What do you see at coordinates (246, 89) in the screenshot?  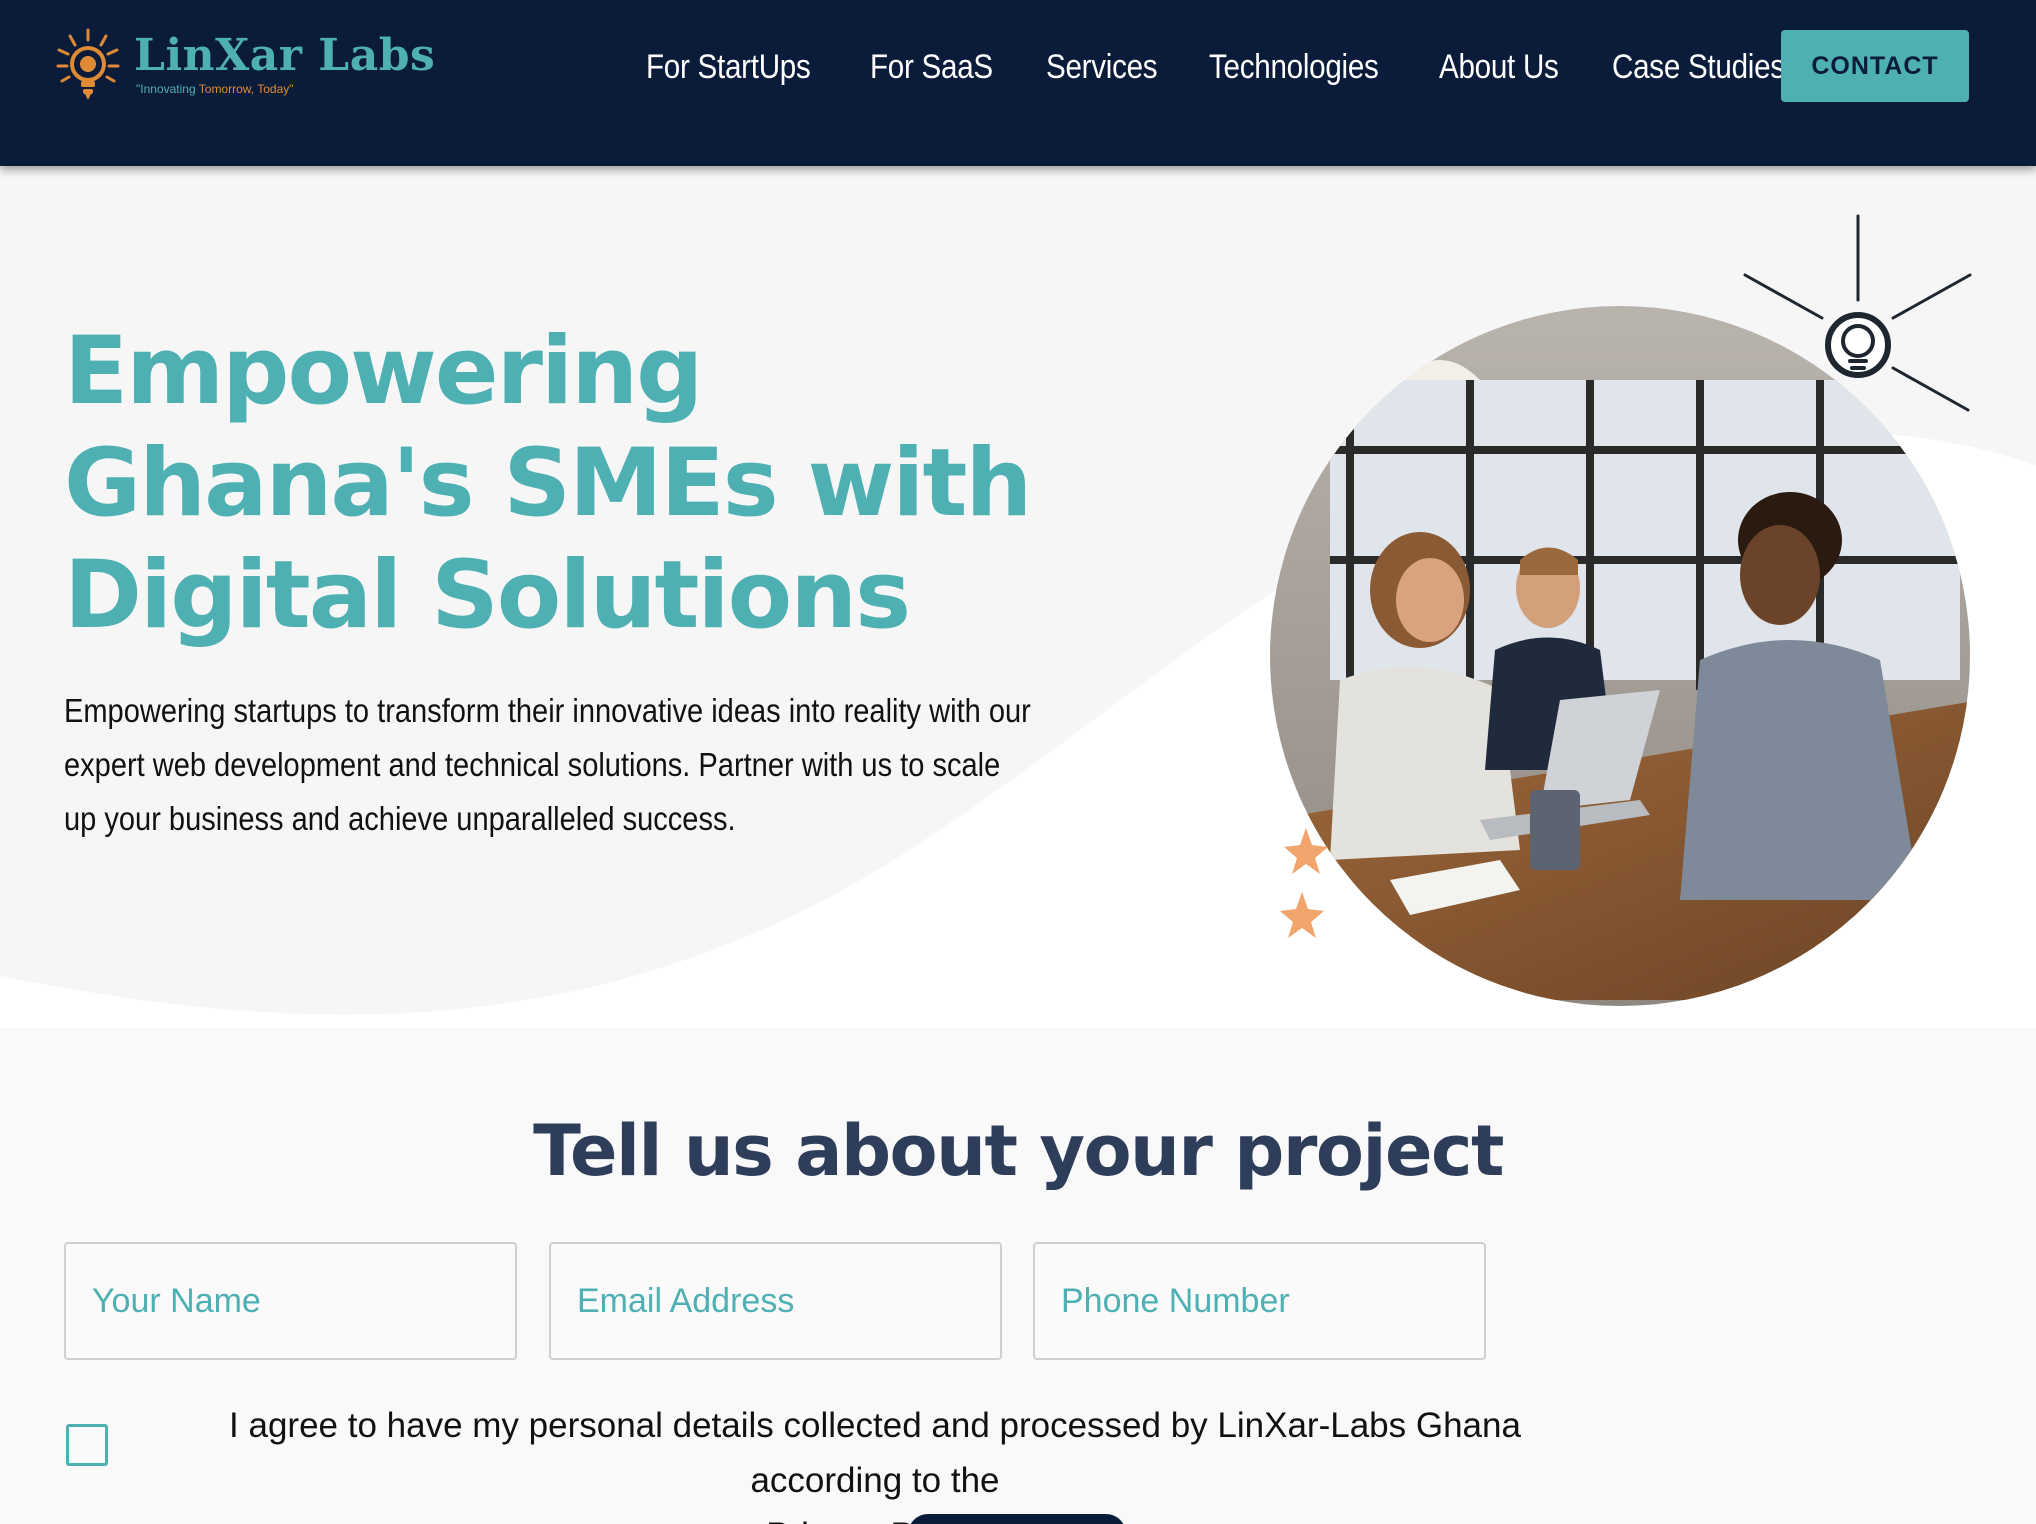 I see `logo-tagline-part2: Tomorrow, Today"` at bounding box center [246, 89].